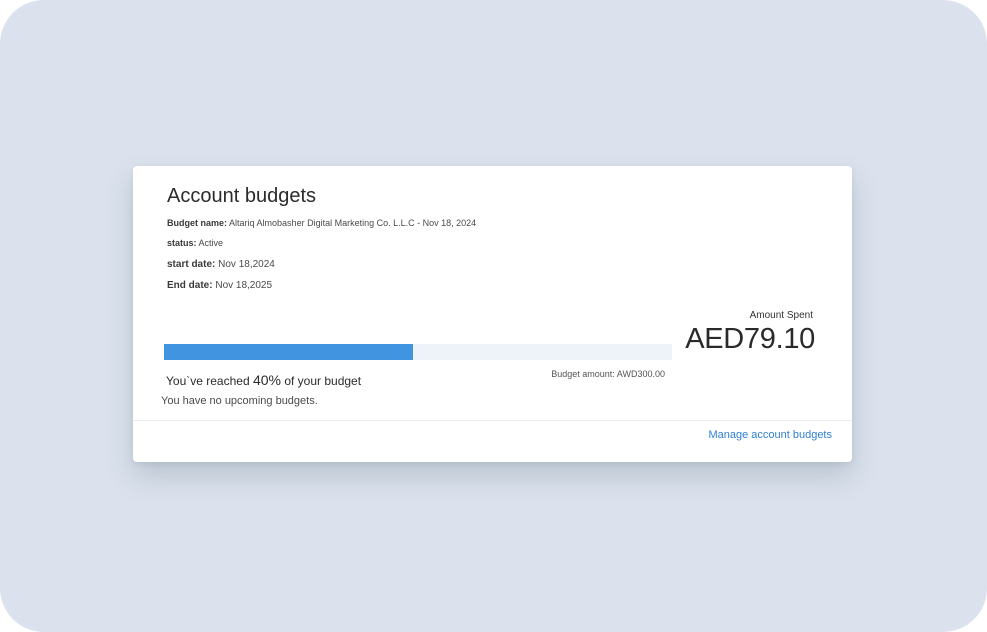 This screenshot has height=632, width=987. I want to click on status-row: status: Active, so click(195, 243).